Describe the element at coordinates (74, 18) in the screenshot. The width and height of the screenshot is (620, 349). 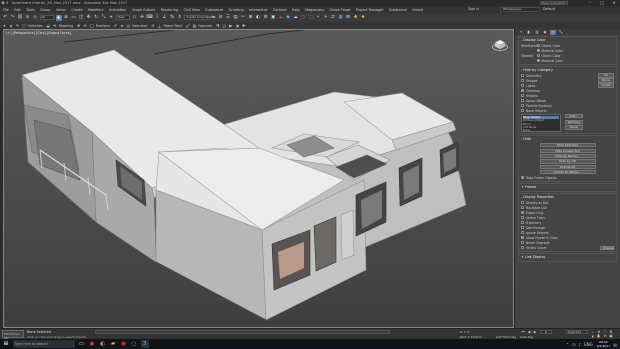
I see `rect-selection-icon: ▭` at that location.